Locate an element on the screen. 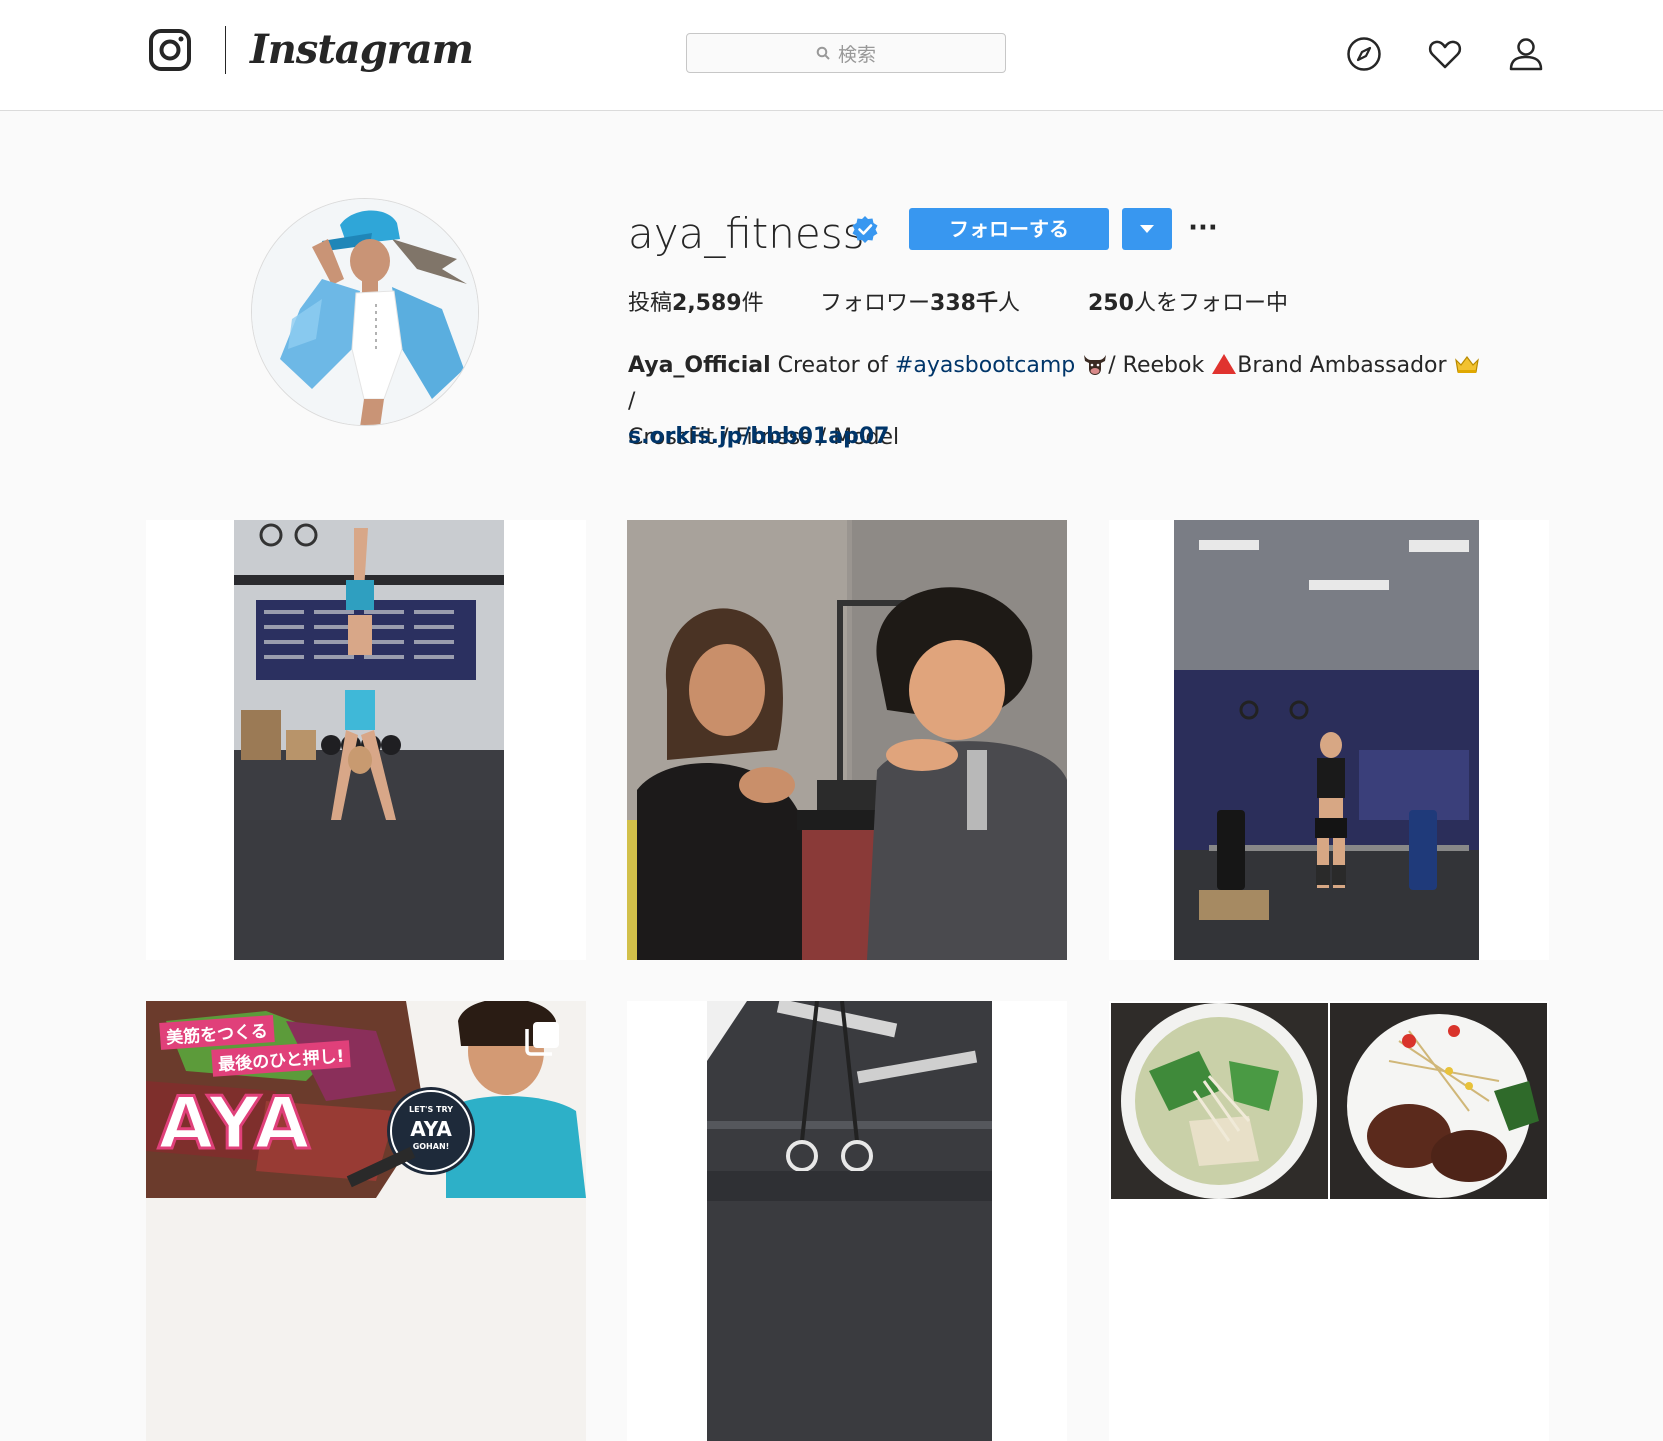 This screenshot has width=1663, height=1441. more-options-button: ··· is located at coordinates (1203, 228).